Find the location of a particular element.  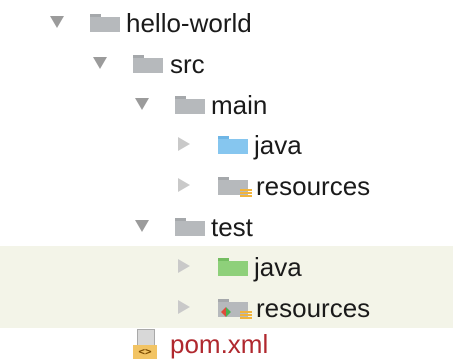

tree-node-main-java: java is located at coordinates (226, 144).